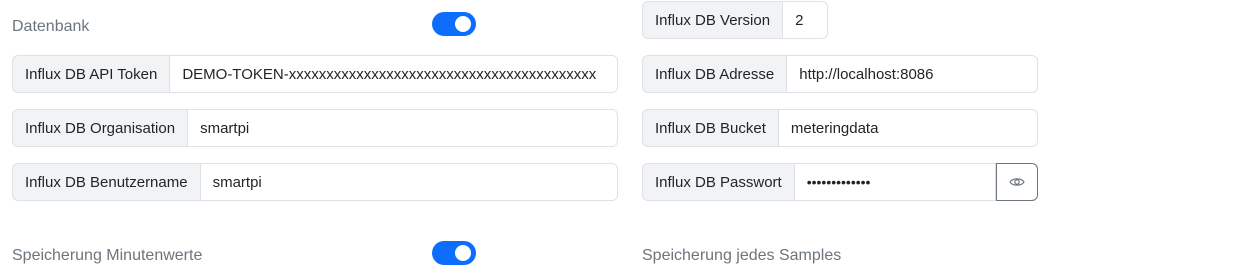 The height and width of the screenshot is (277, 1260). I want to click on address-label: Influx DB Adresse, so click(715, 74).